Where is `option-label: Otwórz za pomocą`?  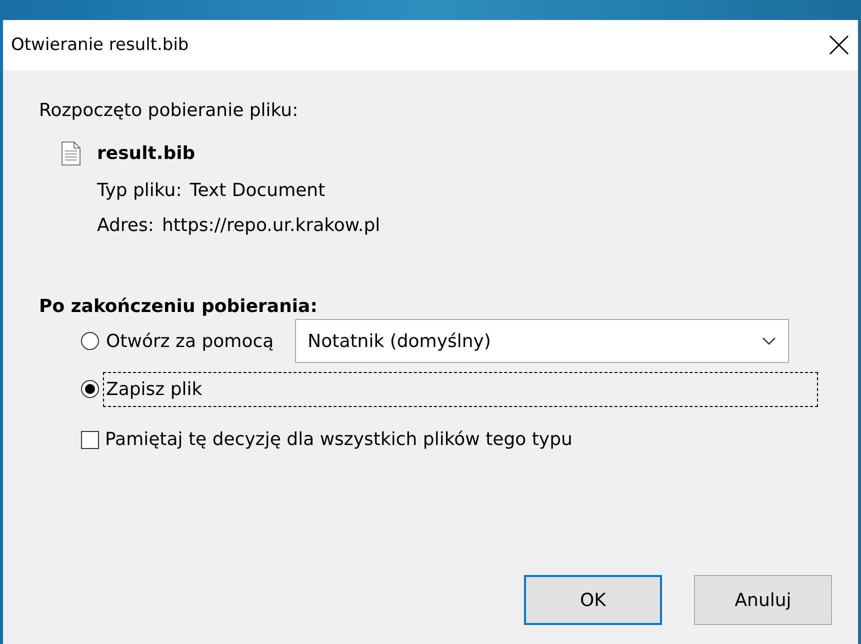
option-label: Otwórz za pomocą is located at coordinates (190, 341).